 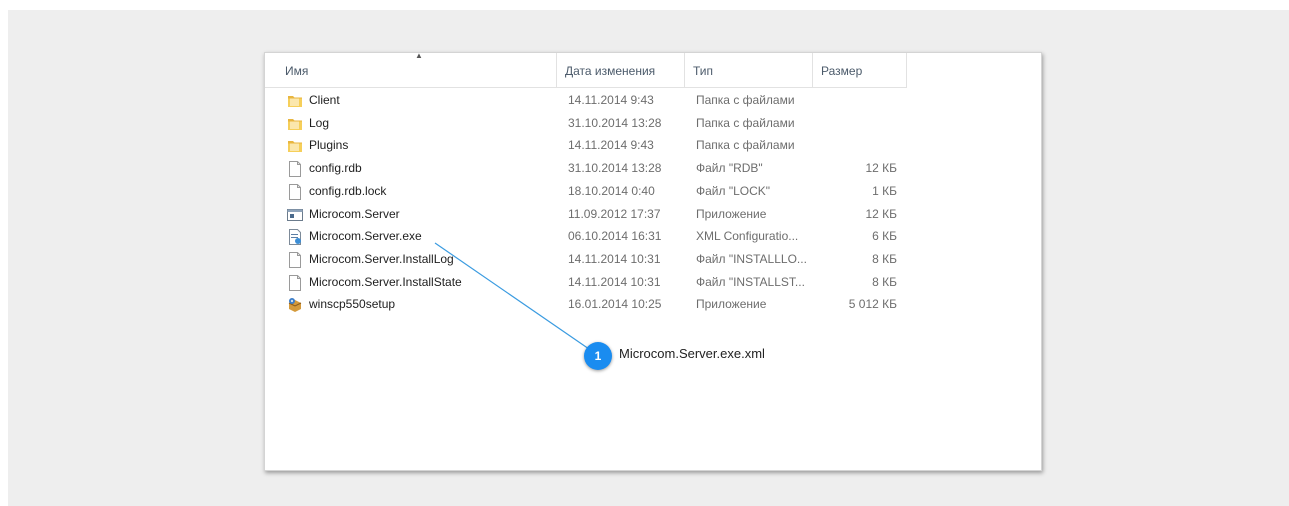 I want to click on sort-ascending-icon: ▲, so click(x=419, y=55).